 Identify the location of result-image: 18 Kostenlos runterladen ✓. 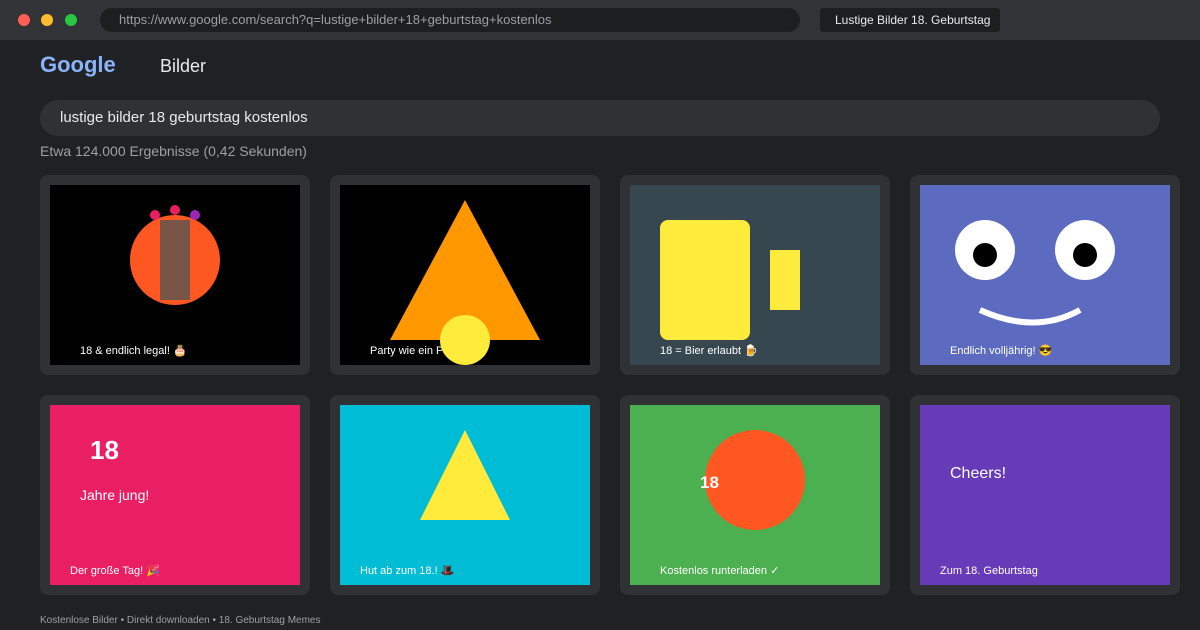
(755, 495).